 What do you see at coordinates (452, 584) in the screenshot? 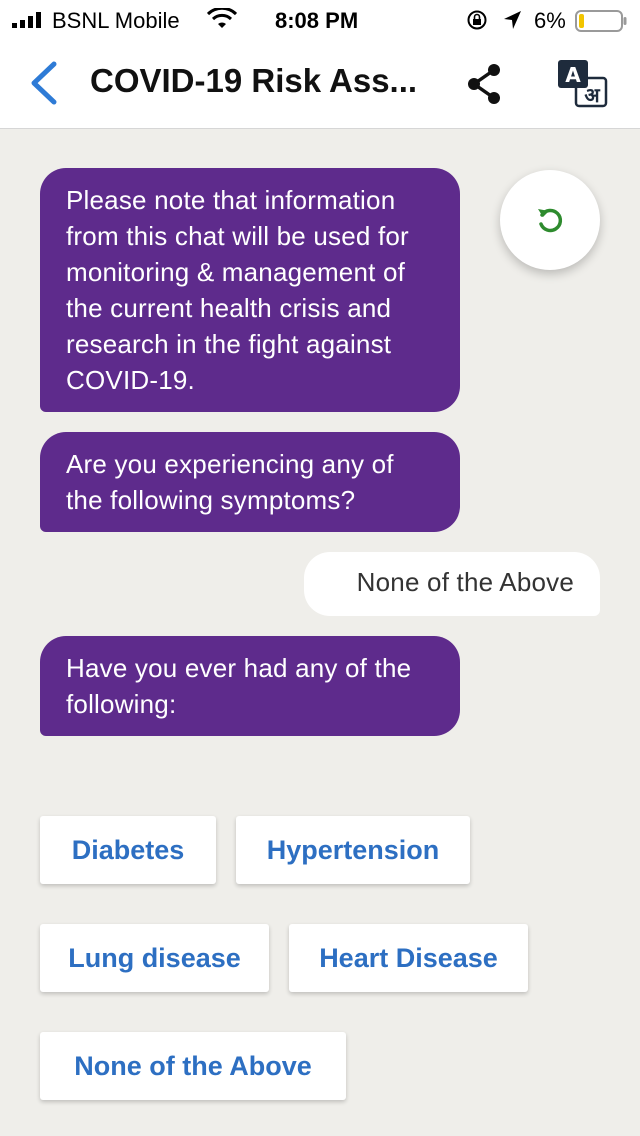
I see `user-message: None of the Above` at bounding box center [452, 584].